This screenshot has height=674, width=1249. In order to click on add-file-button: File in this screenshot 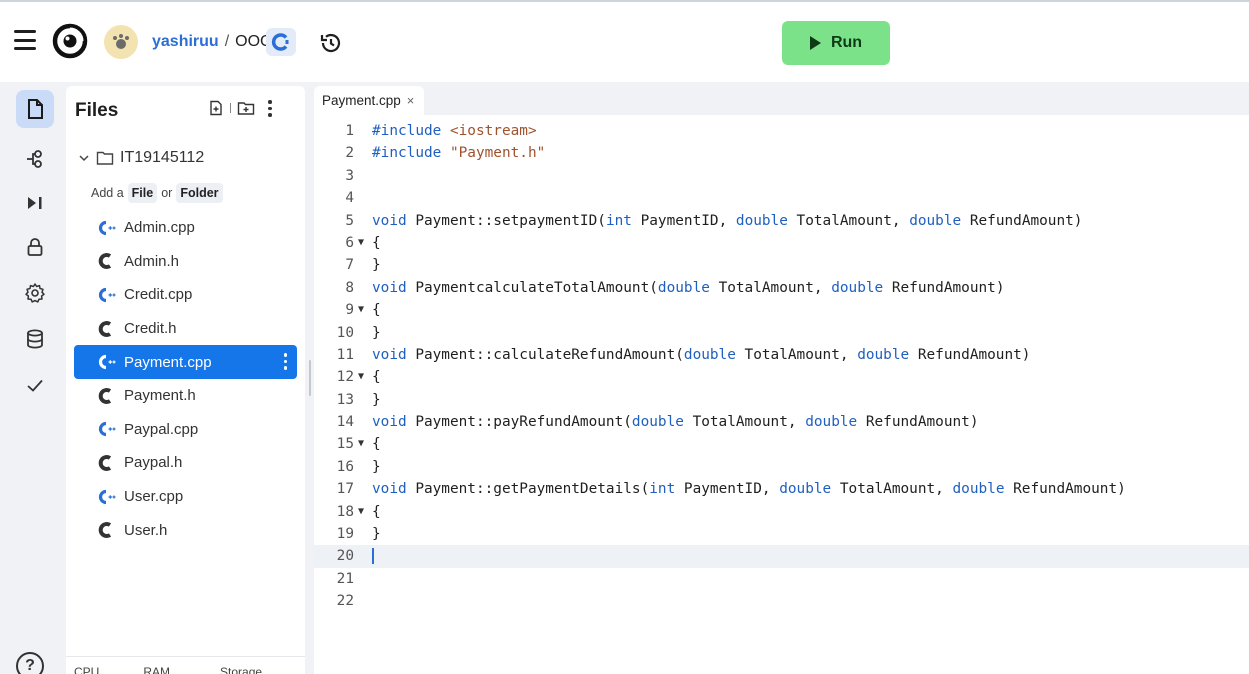, I will do `click(142, 193)`.